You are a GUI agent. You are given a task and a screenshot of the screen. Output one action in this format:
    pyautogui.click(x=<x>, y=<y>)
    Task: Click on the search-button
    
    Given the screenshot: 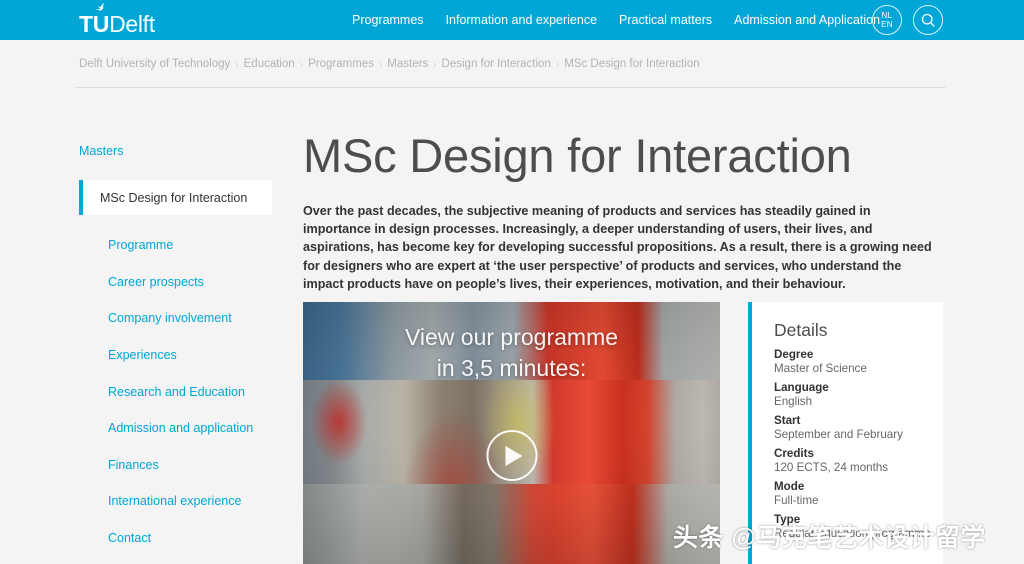 What is the action you would take?
    pyautogui.click(x=928, y=20)
    